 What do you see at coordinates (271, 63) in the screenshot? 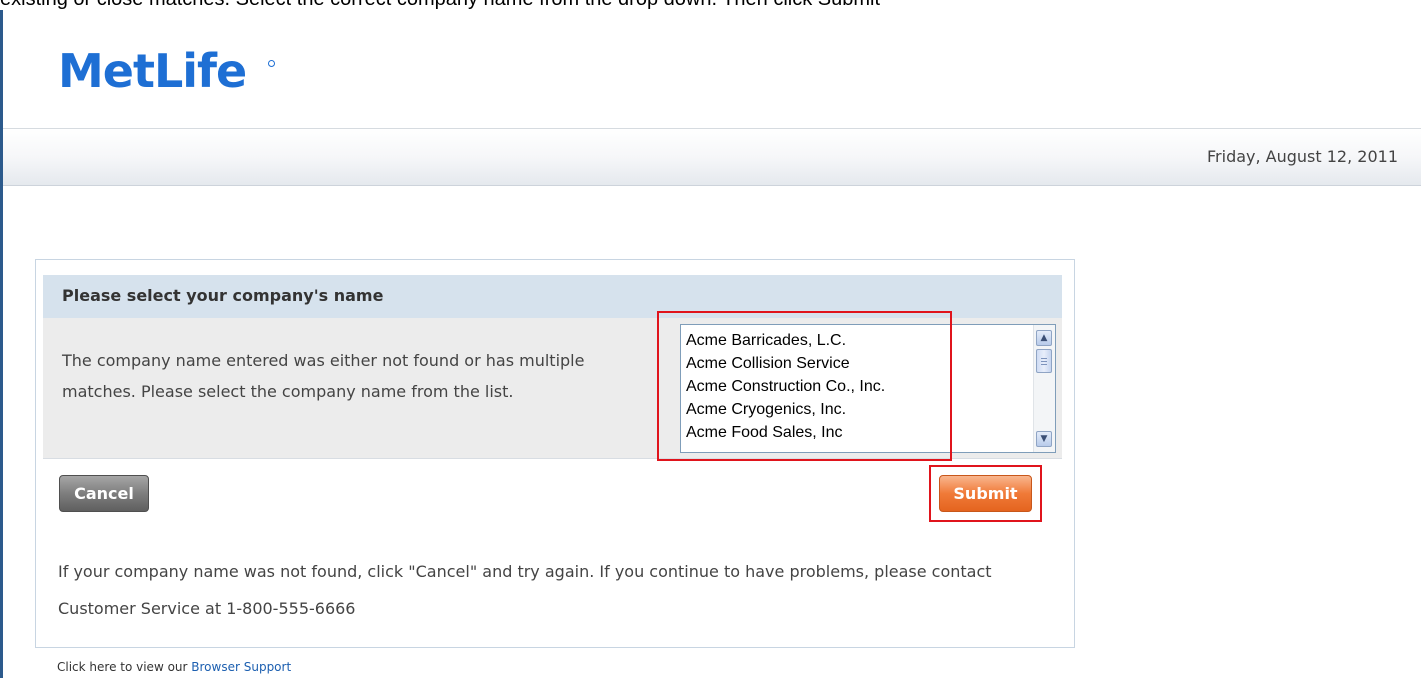
I see `registered-mark-icon` at bounding box center [271, 63].